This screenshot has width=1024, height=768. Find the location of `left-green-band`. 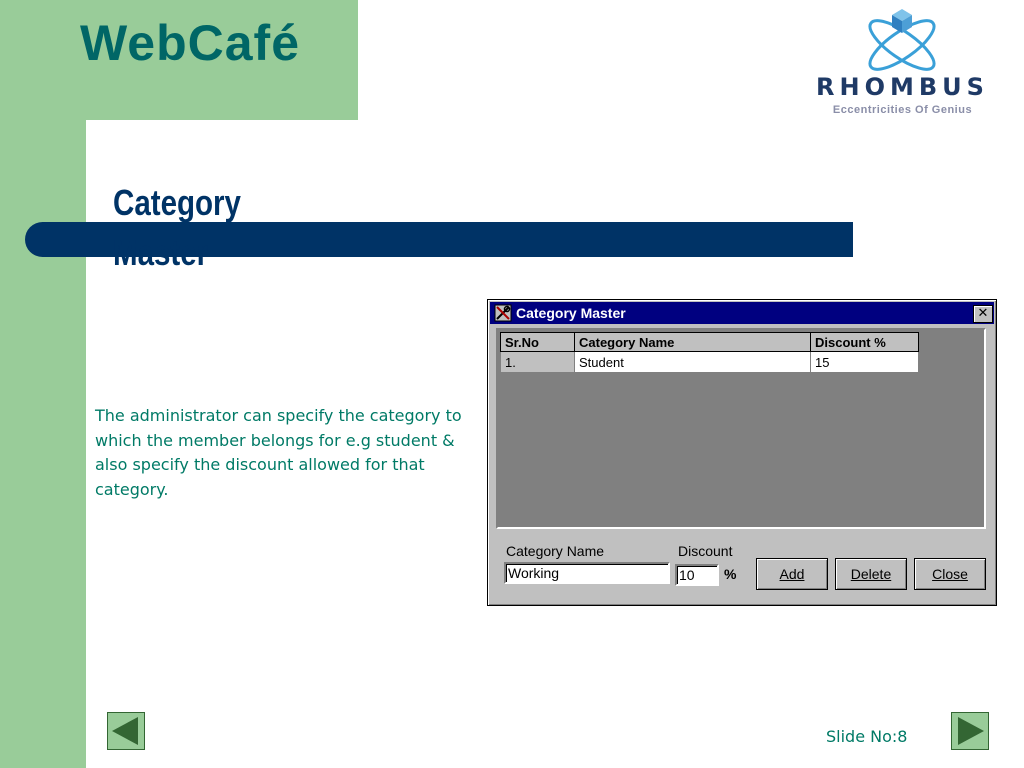

left-green-band is located at coordinates (43, 384).